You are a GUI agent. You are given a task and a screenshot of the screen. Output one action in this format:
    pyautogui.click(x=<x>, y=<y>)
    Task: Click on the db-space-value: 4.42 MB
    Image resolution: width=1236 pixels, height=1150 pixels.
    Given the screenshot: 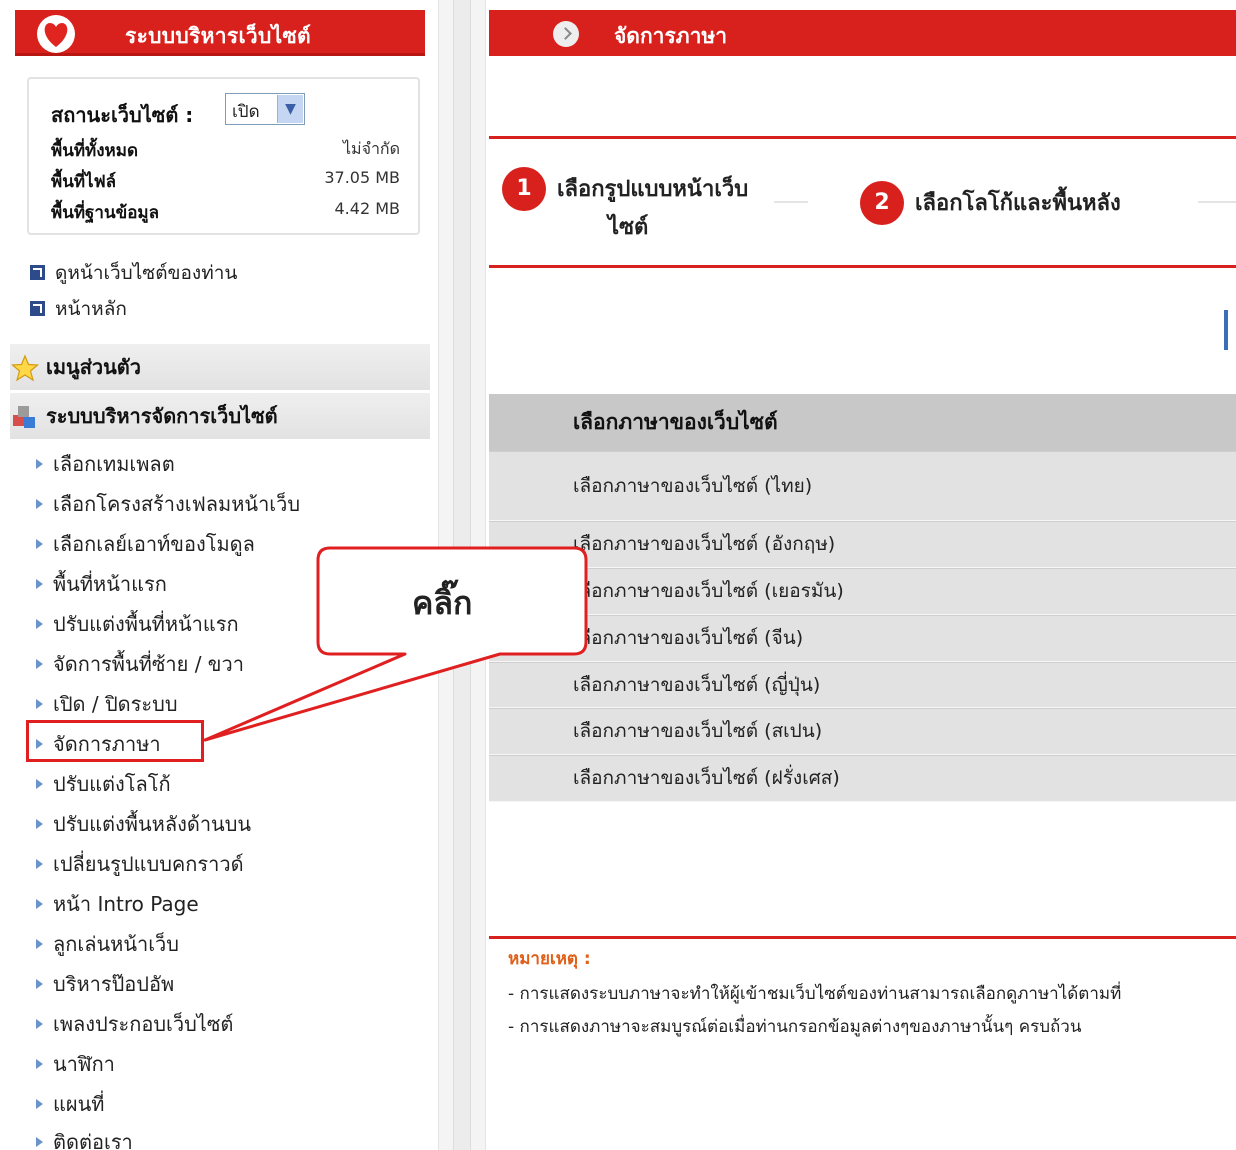 What is the action you would take?
    pyautogui.click(x=367, y=208)
    